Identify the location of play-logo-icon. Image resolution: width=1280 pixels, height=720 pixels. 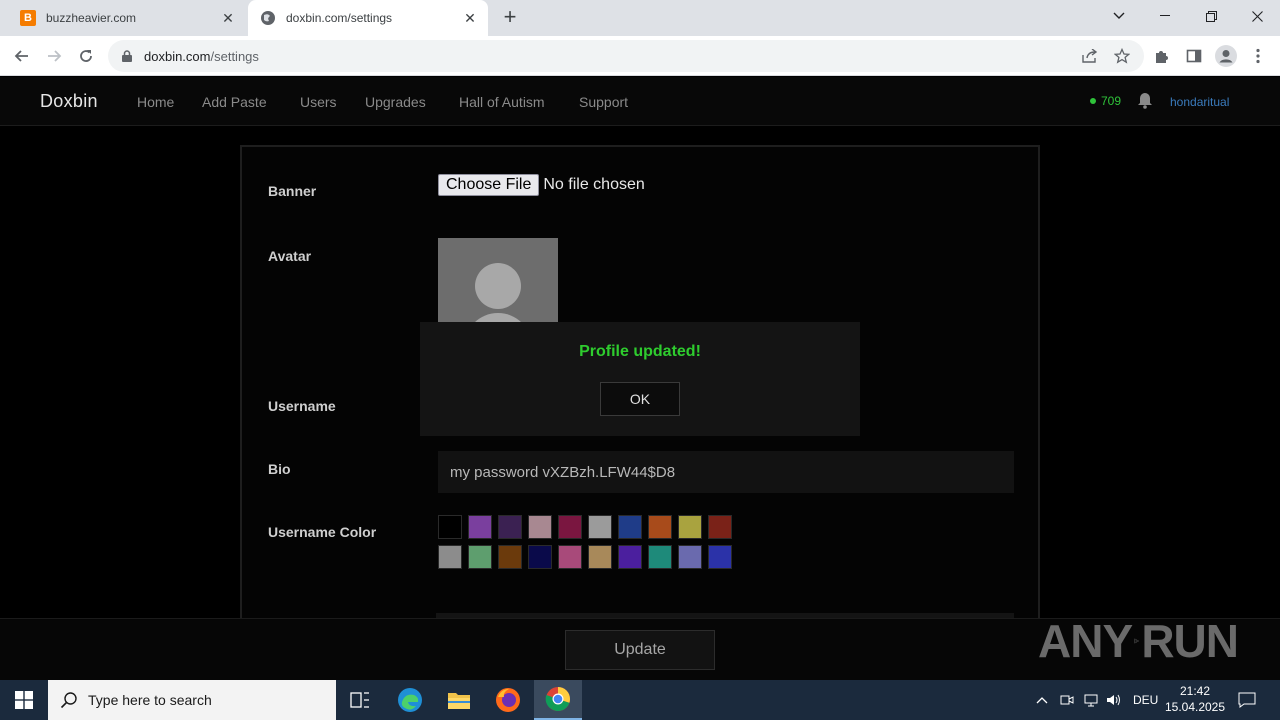
(1137, 641).